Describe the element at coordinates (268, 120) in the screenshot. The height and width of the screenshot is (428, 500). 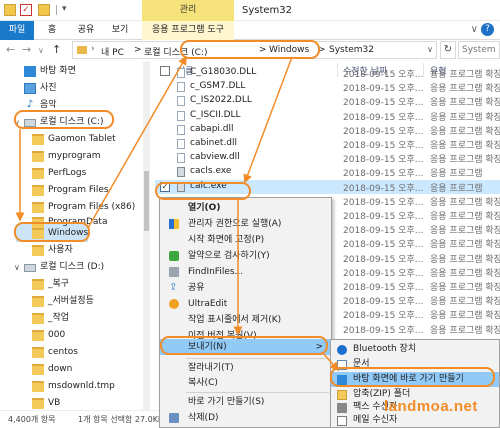
I see `arrow-address-to-calc` at that location.